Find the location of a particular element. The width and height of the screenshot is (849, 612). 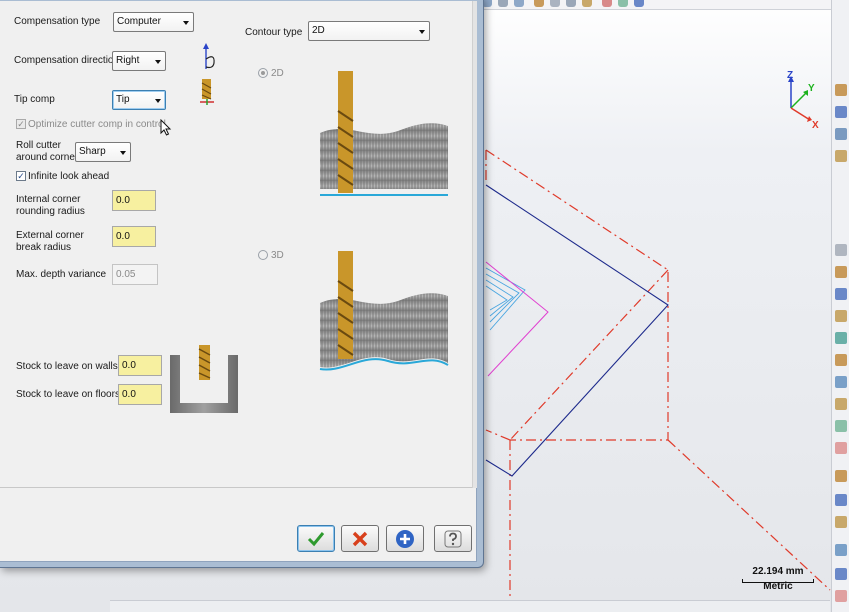

internal-corner-label-line2: rounding radius is located at coordinates (50, 211).